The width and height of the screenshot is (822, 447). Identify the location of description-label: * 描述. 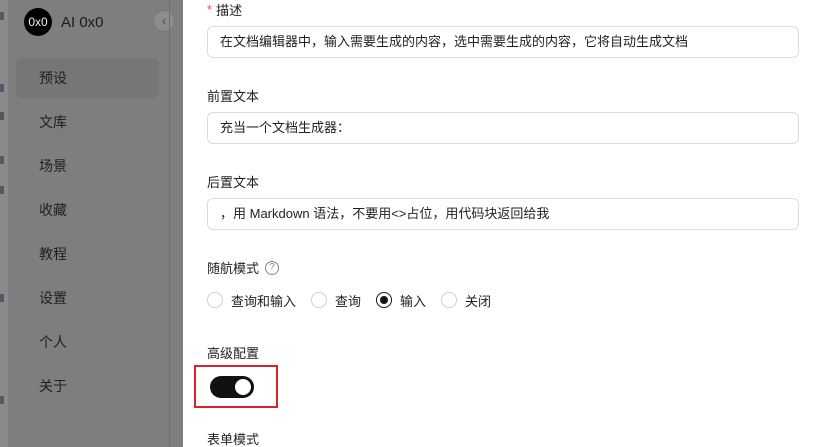
(224, 9).